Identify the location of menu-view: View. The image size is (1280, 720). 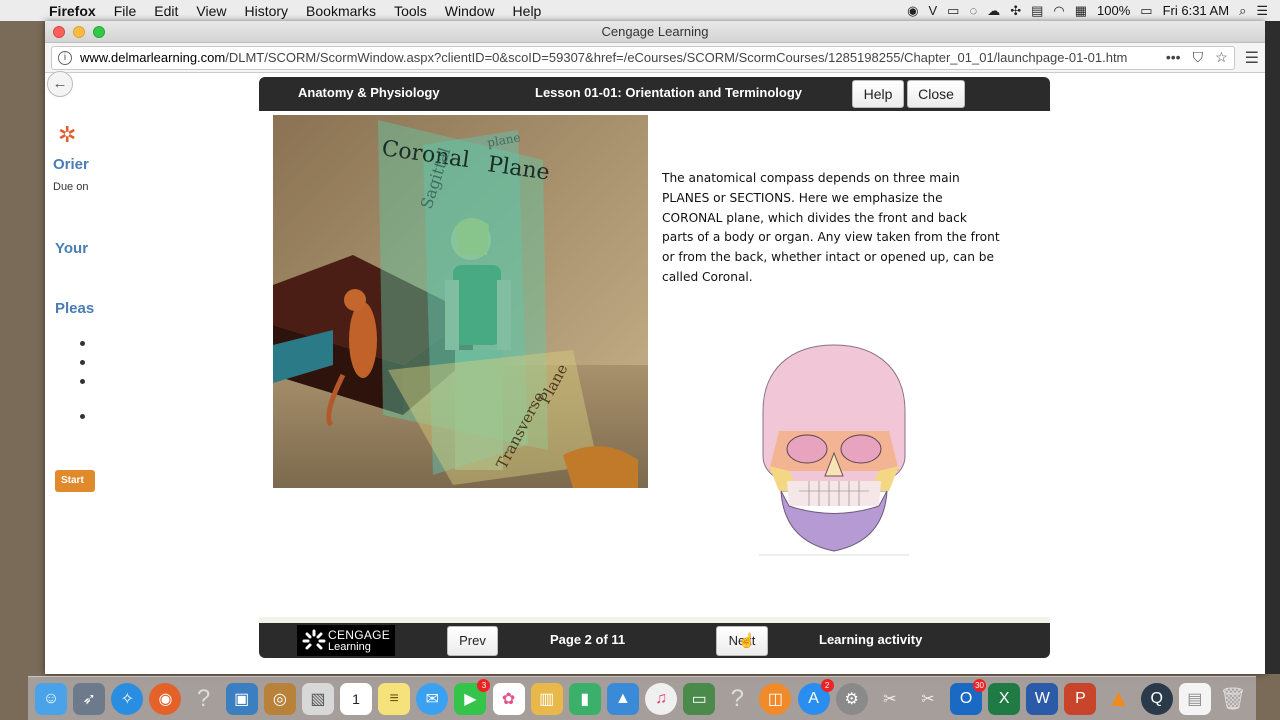
(211, 11).